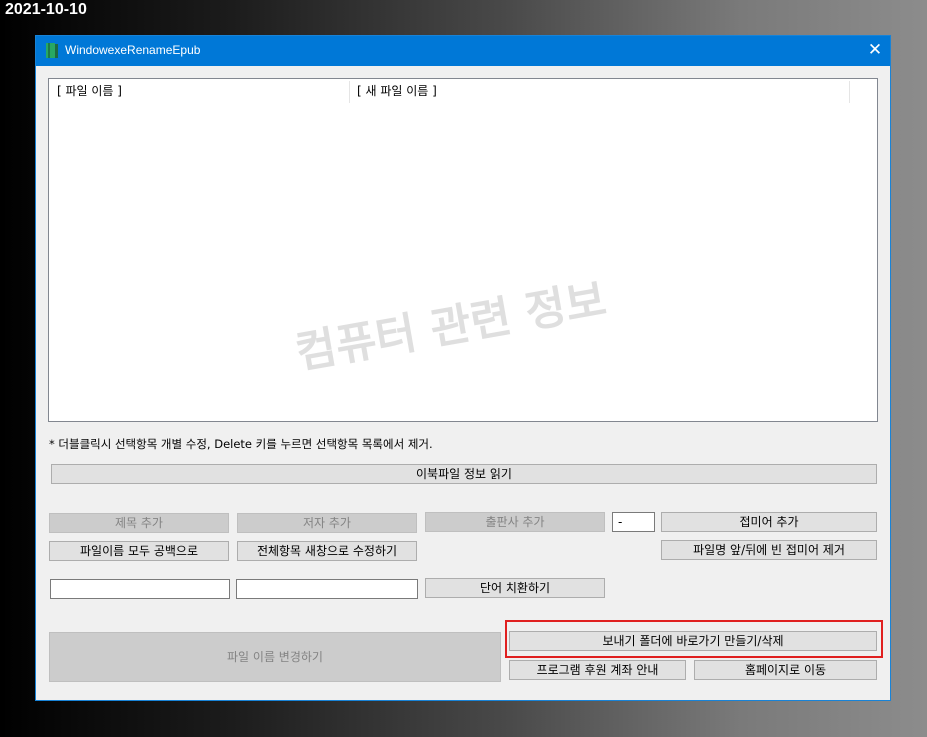 The height and width of the screenshot is (737, 927). Describe the element at coordinates (327, 523) in the screenshot. I see `add-author-button: 저자 추가` at that location.